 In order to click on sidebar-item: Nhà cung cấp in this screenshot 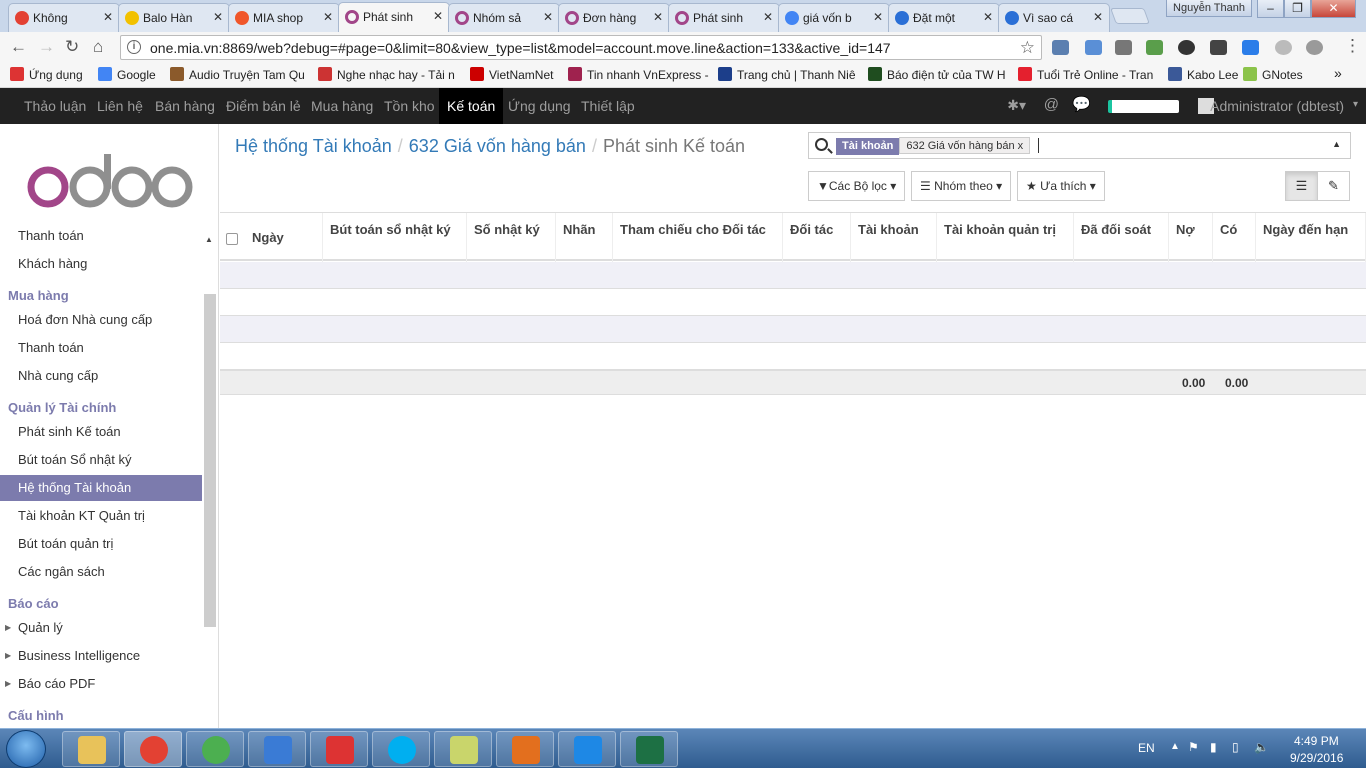, I will do `click(101, 376)`.